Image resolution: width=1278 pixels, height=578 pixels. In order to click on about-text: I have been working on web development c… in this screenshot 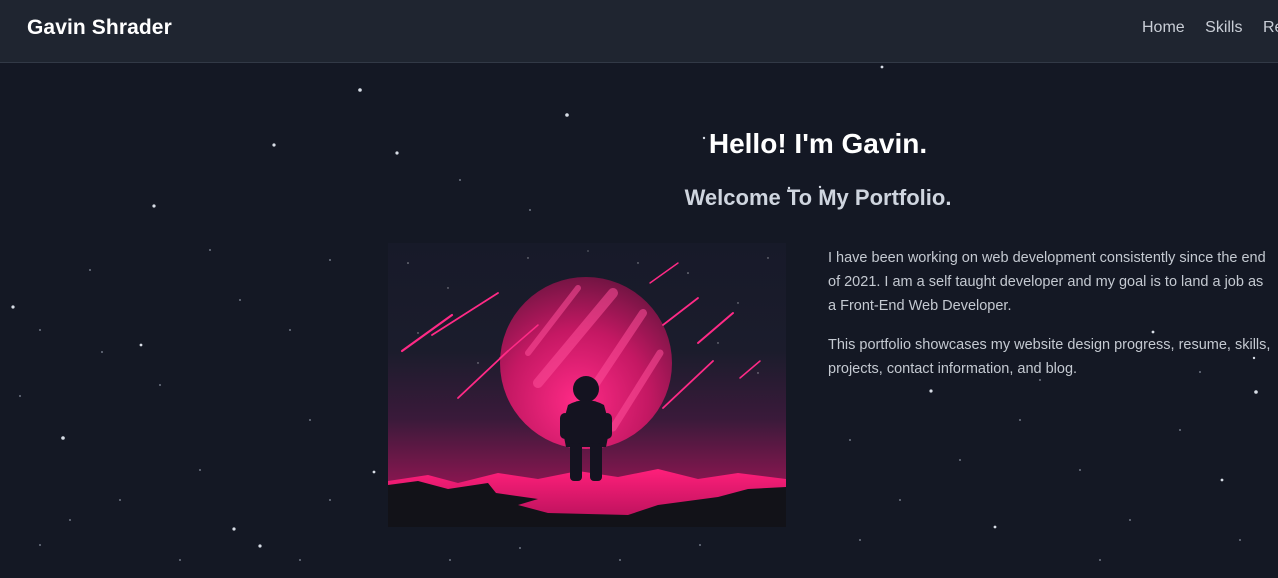, I will do `click(1051, 321)`.